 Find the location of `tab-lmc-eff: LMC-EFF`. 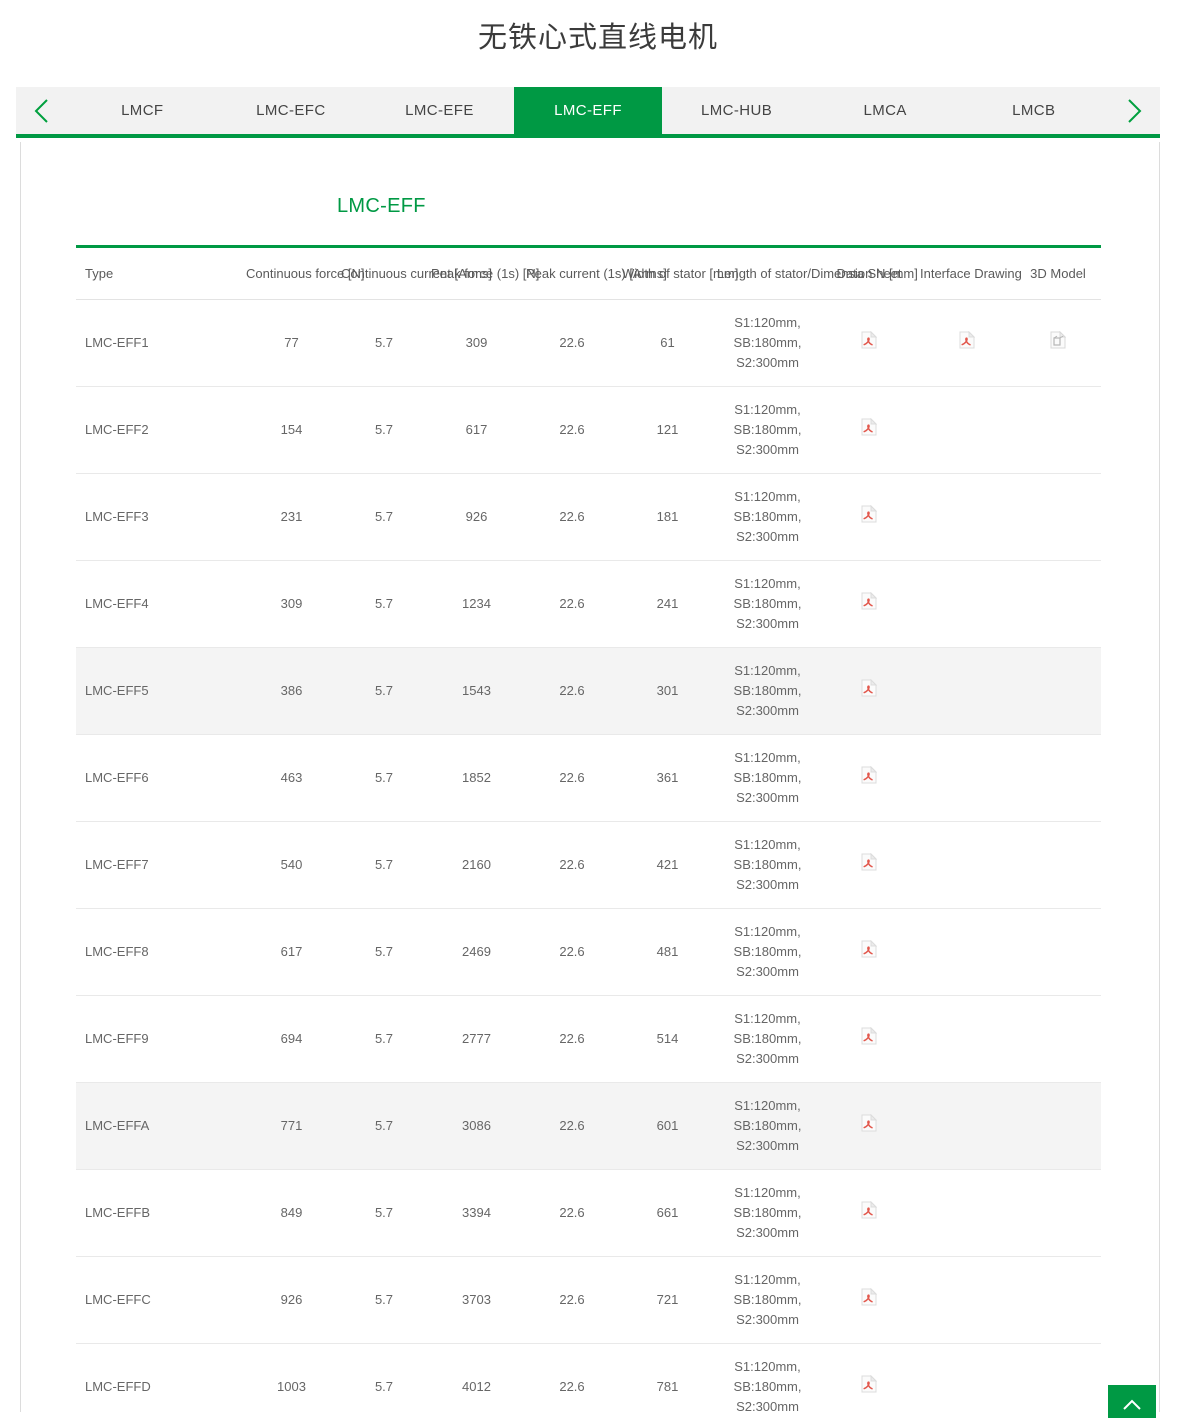

tab-lmc-eff: LMC-EFF is located at coordinates (588, 110).